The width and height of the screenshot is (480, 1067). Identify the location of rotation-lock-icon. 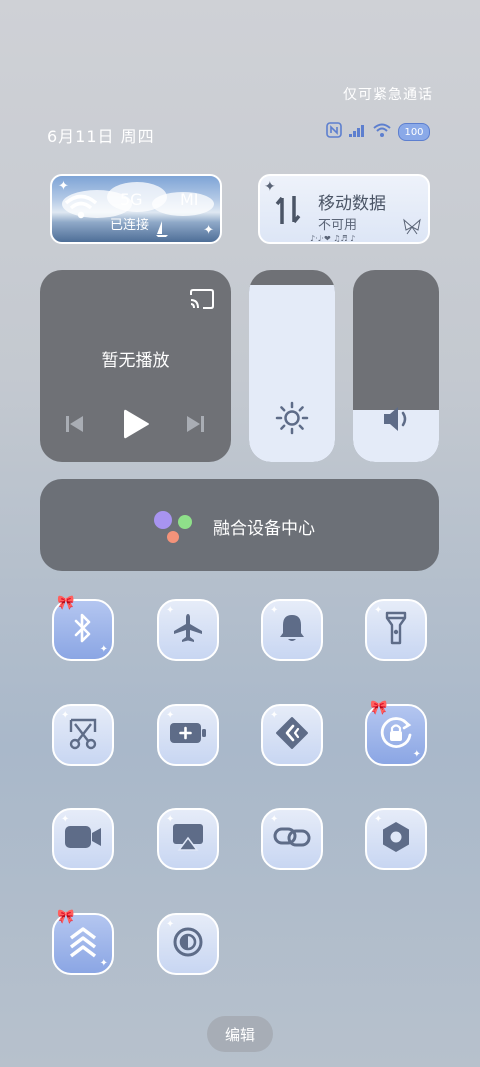
(396, 735).